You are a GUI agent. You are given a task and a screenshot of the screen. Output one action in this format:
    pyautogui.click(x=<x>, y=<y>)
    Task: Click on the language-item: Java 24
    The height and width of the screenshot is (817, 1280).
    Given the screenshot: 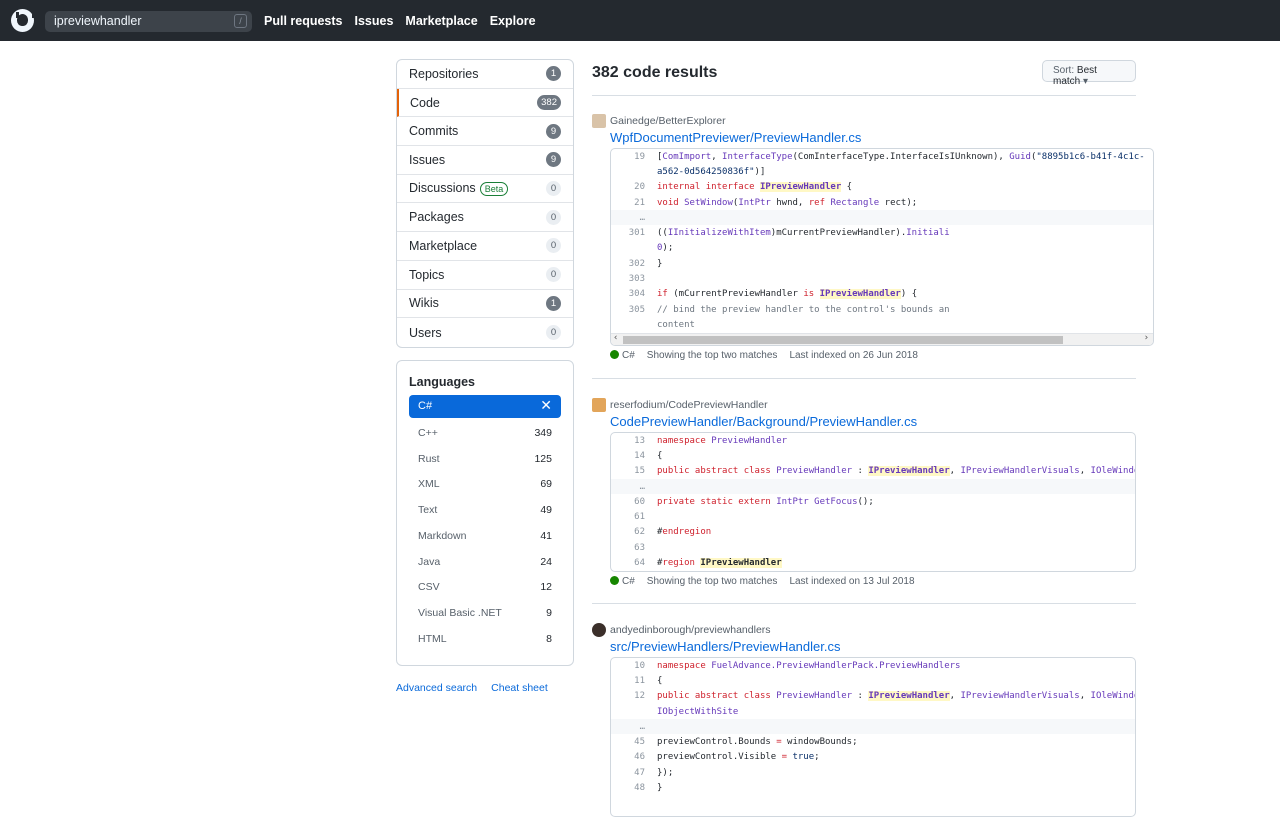 What is the action you would take?
    pyautogui.click(x=485, y=562)
    